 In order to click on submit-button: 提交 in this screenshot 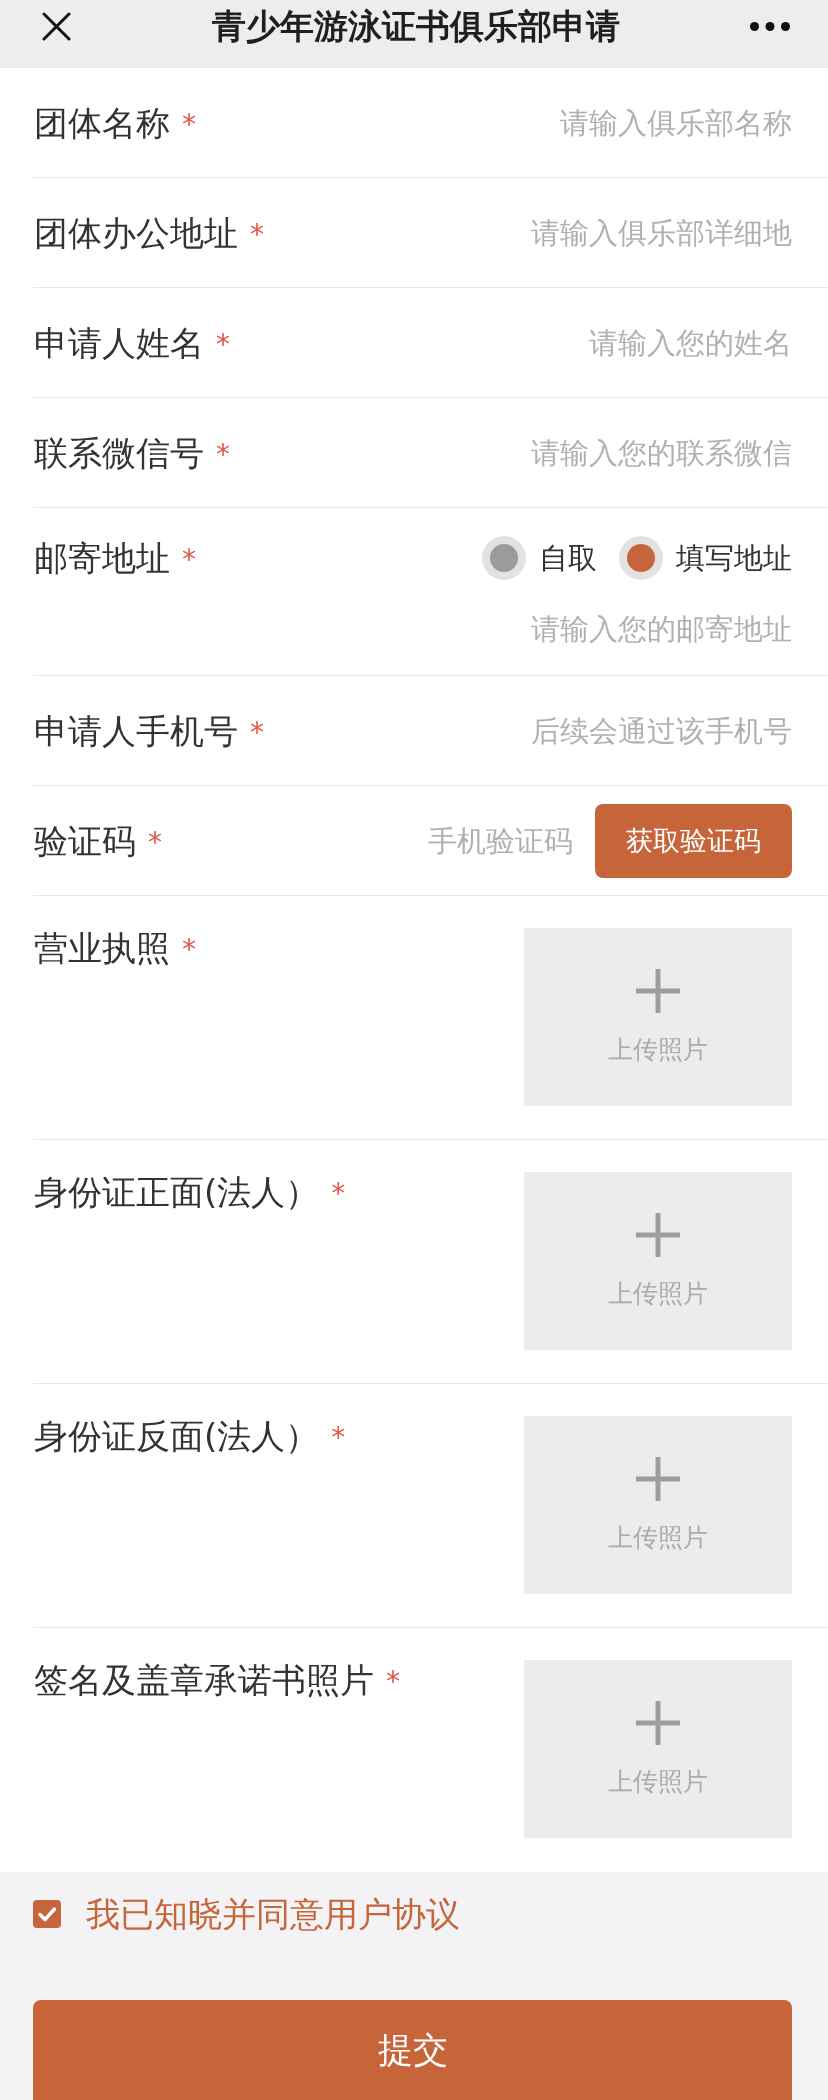, I will do `click(412, 2050)`.